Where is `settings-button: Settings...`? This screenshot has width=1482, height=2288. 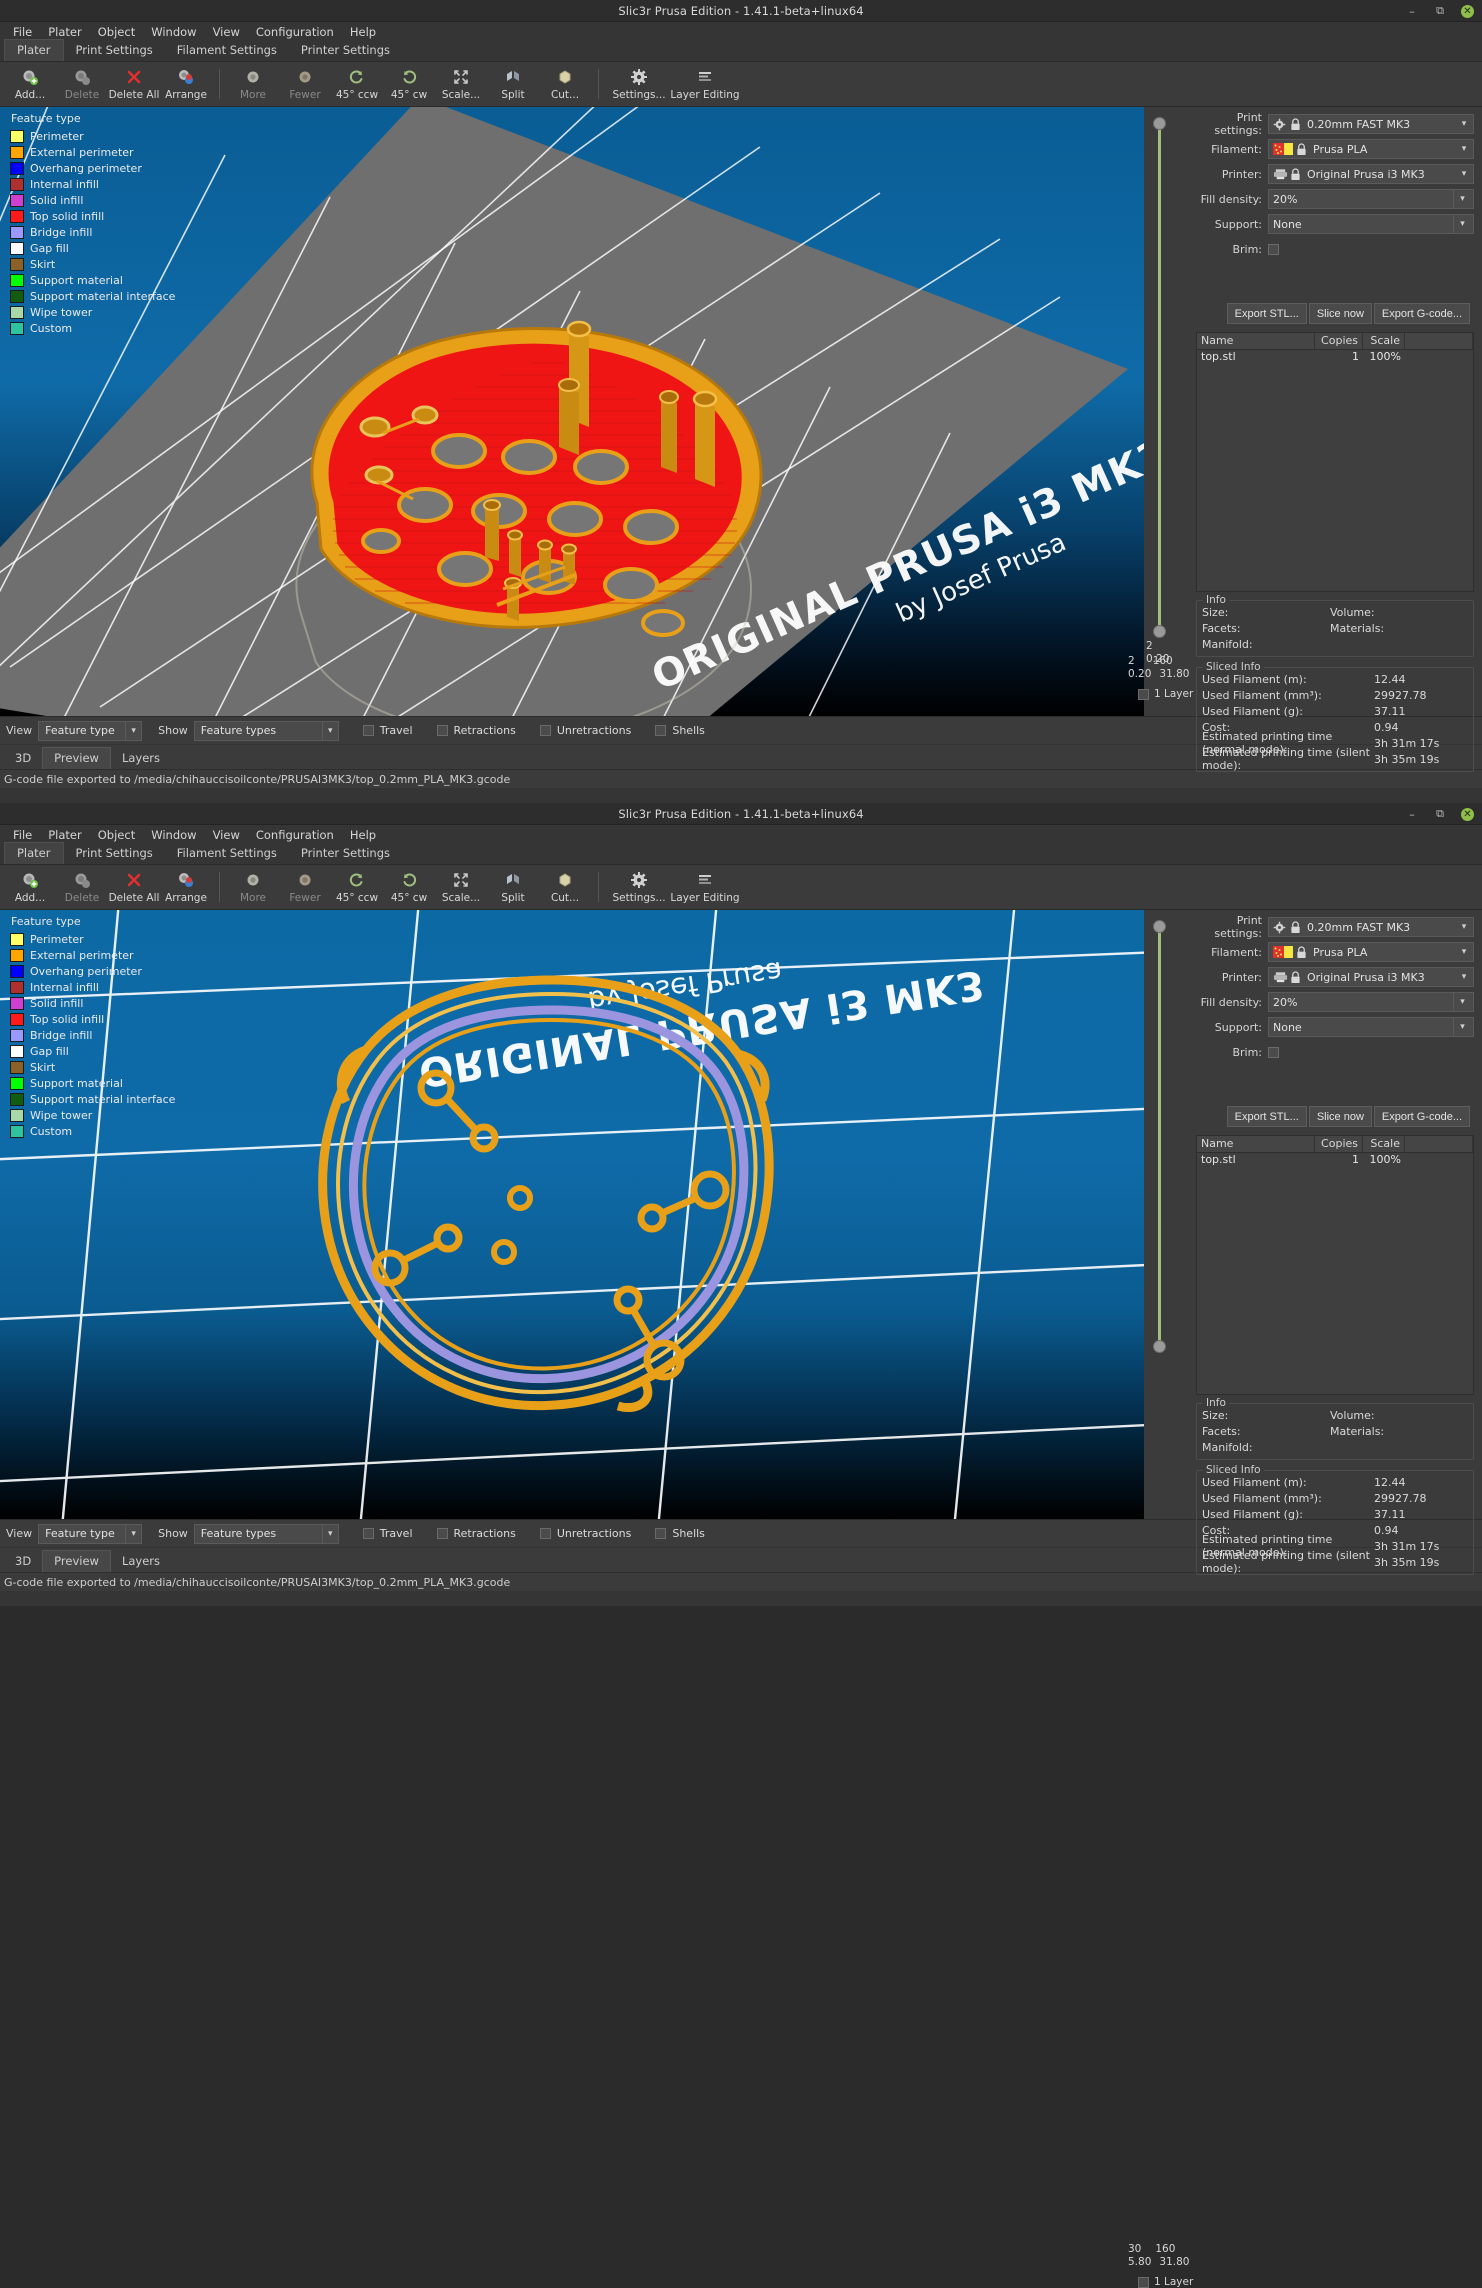
settings-button: Settings... is located at coordinates (639, 84).